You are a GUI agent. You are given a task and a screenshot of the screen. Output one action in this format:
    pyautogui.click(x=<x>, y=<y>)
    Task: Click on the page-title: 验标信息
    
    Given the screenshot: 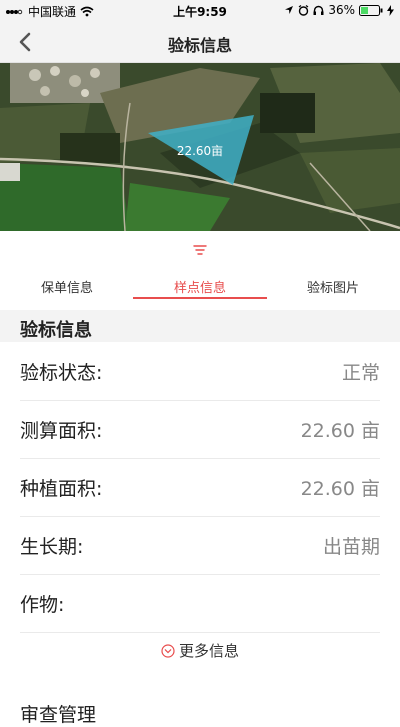 What is the action you would take?
    pyautogui.click(x=199, y=45)
    